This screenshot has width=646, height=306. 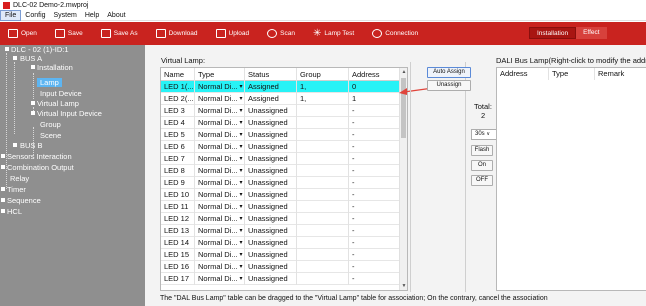 I want to click on save-as-button: Save As, so click(x=119, y=33).